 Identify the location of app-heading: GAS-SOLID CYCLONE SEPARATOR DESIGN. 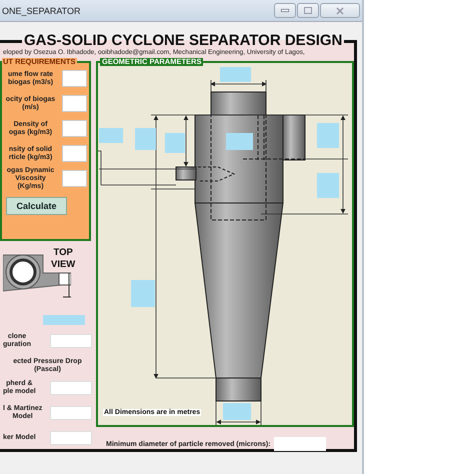
(183, 41).